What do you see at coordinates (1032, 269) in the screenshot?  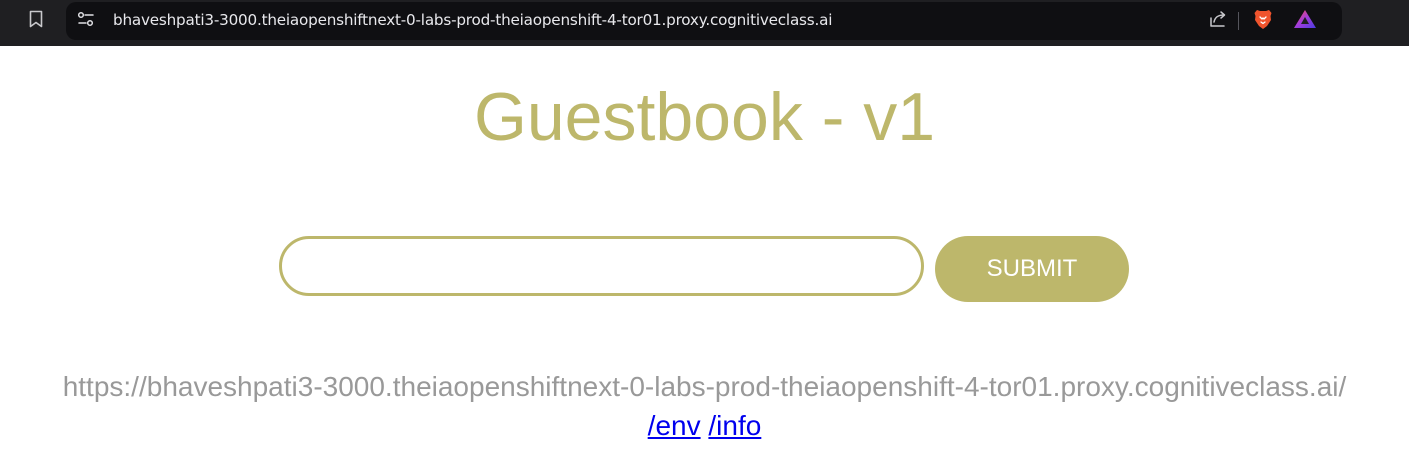 I see `submit-button: SUBMIT` at bounding box center [1032, 269].